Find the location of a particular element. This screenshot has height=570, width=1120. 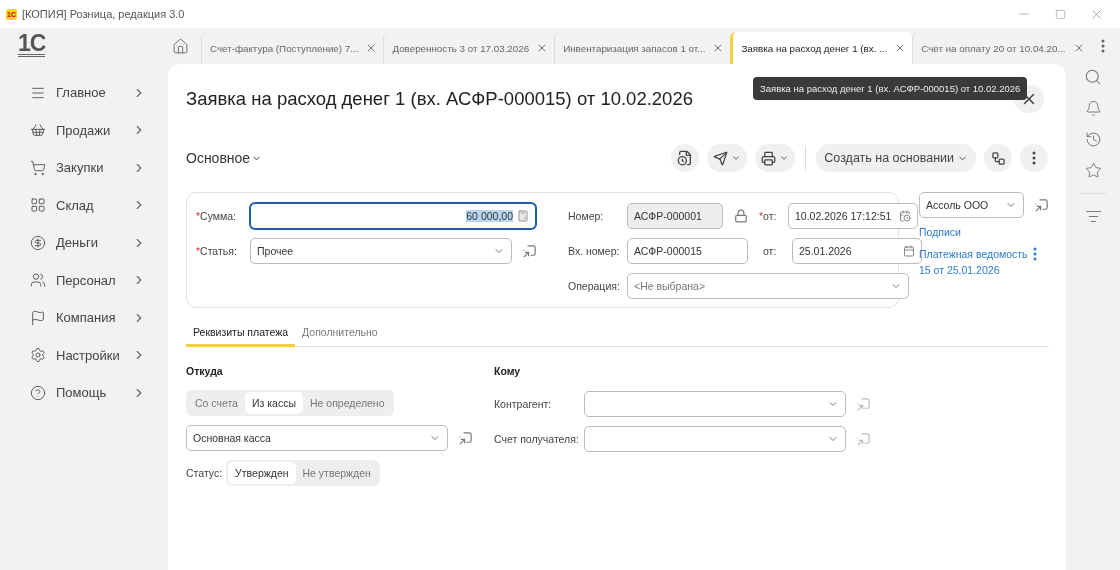

help-icon is located at coordinates (38, 392).